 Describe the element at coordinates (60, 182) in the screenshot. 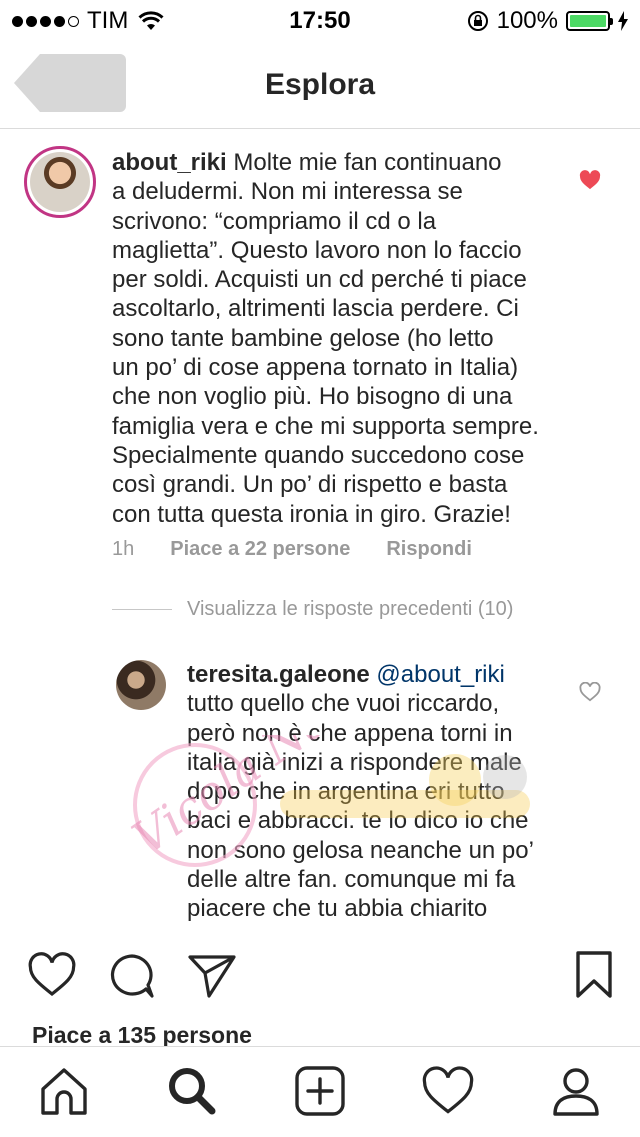

I see `avatar` at that location.